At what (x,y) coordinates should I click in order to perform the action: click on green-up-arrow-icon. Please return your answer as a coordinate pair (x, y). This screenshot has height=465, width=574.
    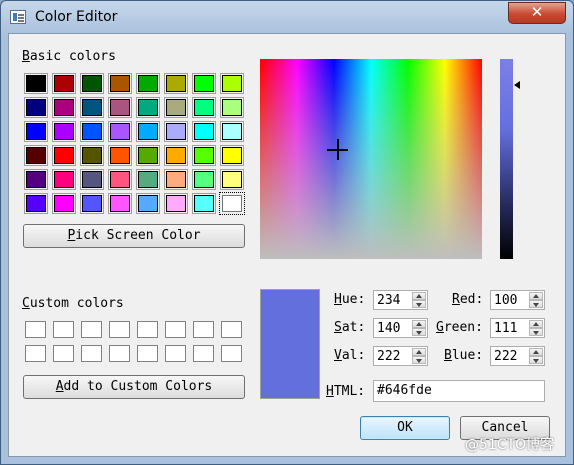
    Looking at the image, I should click on (536, 324).